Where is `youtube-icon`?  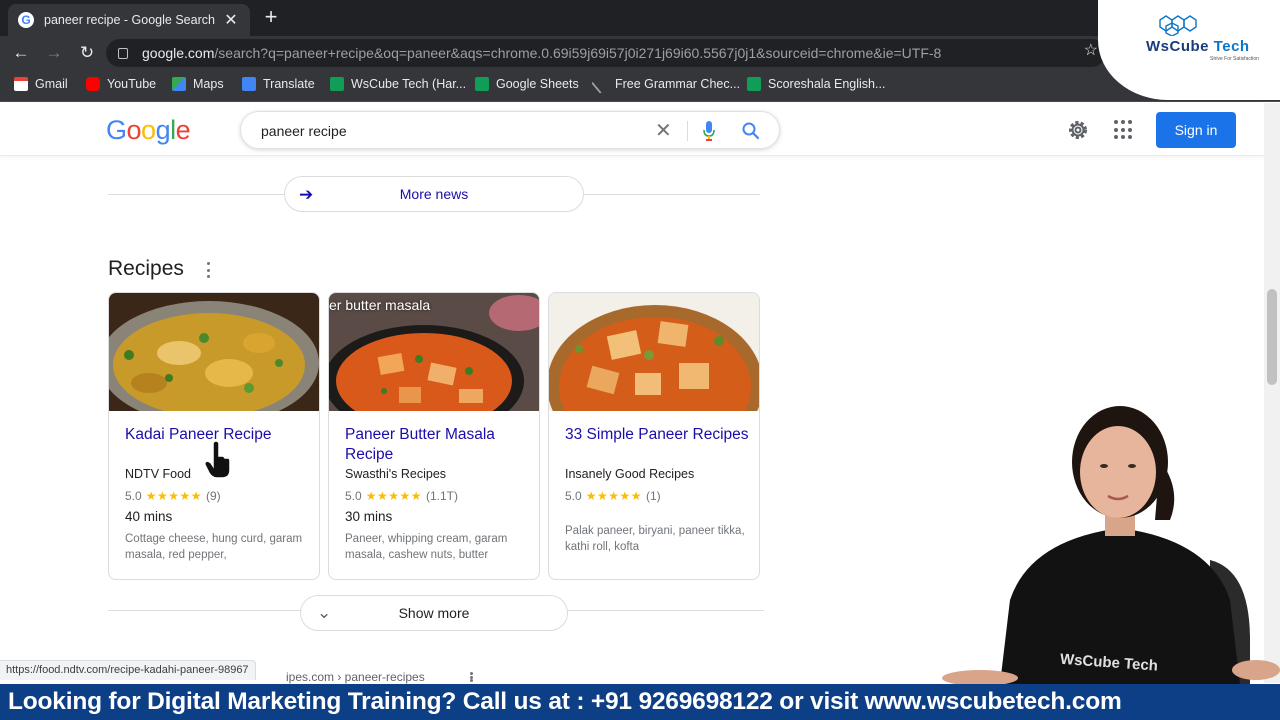
youtube-icon is located at coordinates (93, 84).